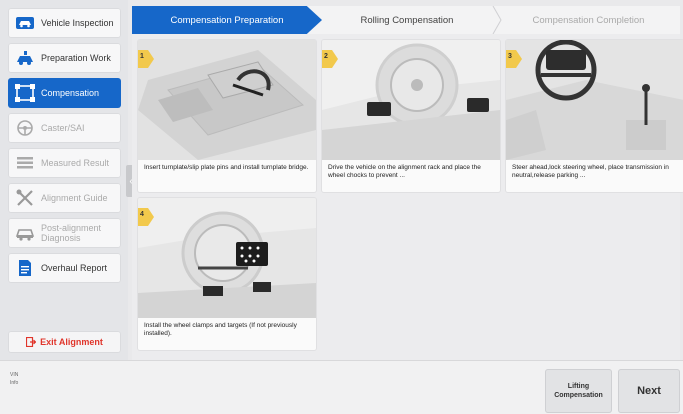 This screenshot has width=683, height=414. I want to click on list-icon, so click(25, 163).